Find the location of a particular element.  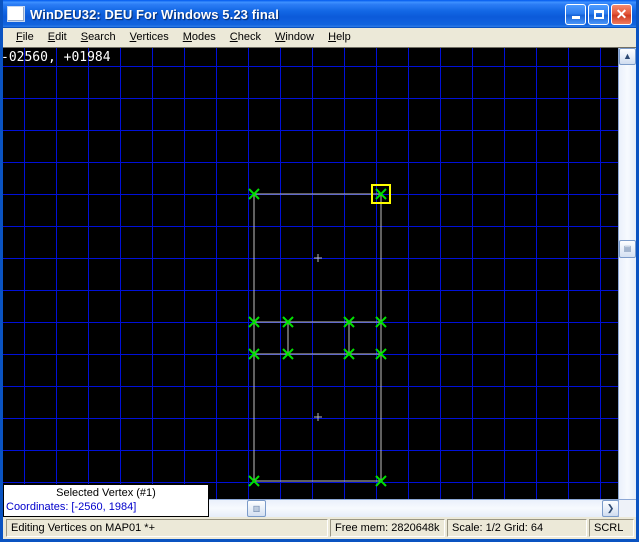

status-scale-grid: Scale: 1/2 Grid: 64 is located at coordinates (517, 528).